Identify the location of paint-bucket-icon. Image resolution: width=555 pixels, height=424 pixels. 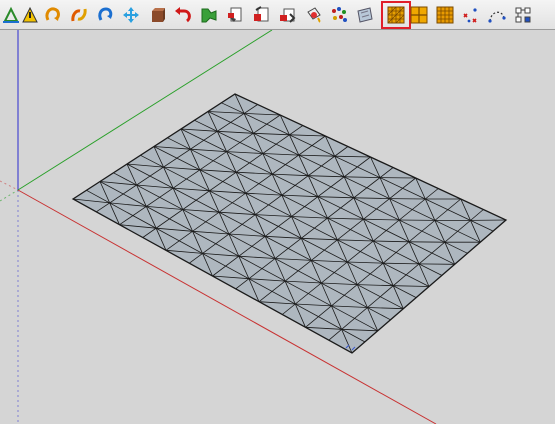
(314, 15).